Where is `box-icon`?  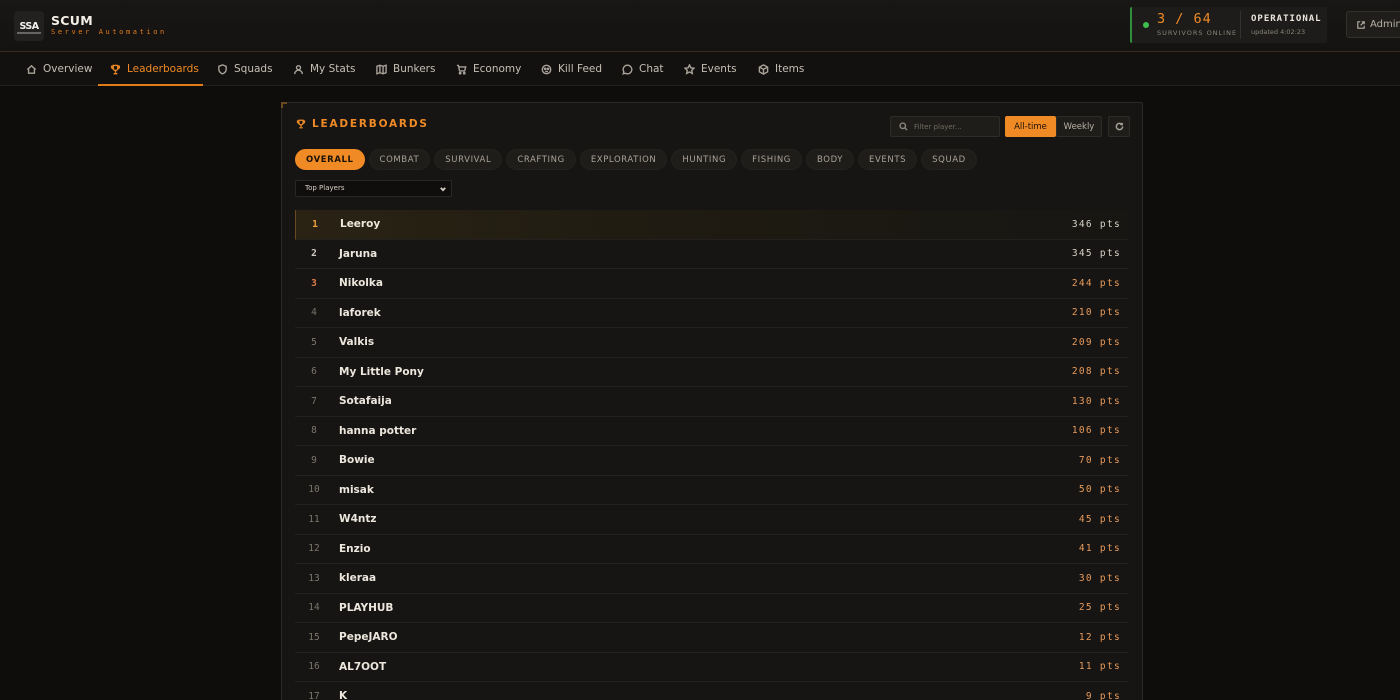 box-icon is located at coordinates (763, 69).